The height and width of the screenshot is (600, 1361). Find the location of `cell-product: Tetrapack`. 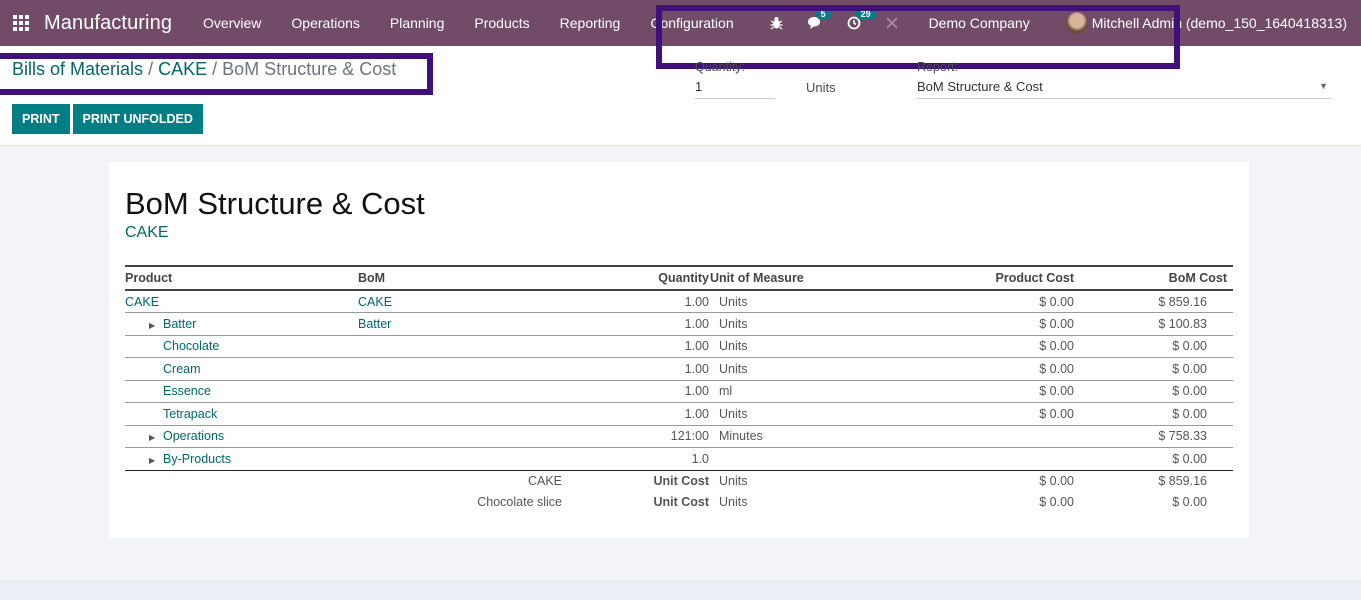

cell-product: Tetrapack is located at coordinates (241, 414).